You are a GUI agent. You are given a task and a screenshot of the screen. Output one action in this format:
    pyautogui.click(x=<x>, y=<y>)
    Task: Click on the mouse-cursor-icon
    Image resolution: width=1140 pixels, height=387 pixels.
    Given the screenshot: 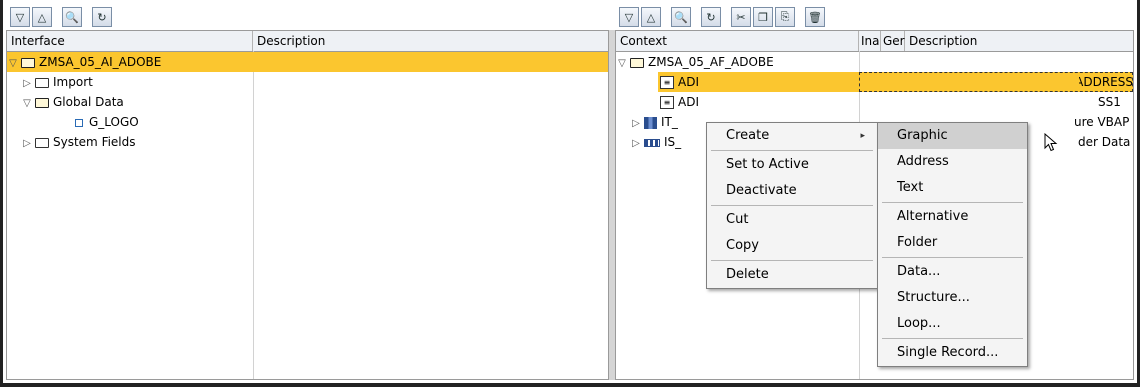 What is the action you would take?
    pyautogui.click(x=1051, y=142)
    